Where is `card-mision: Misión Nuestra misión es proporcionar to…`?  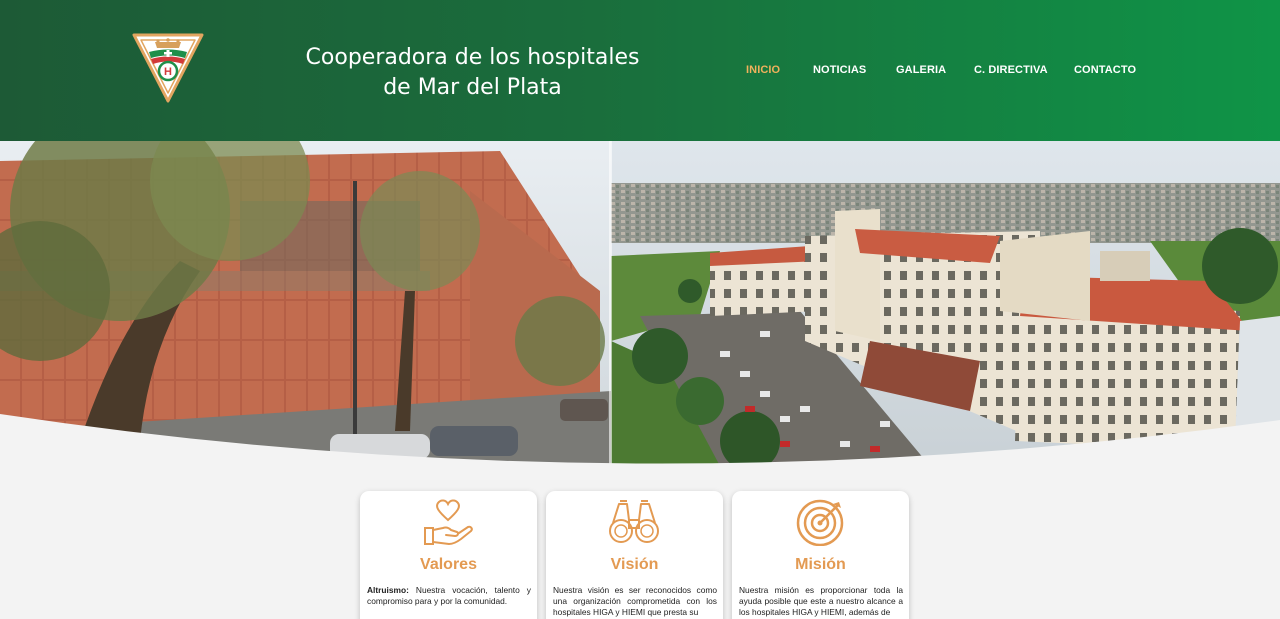
card-mision: Misión Nuestra misión es proporcionar to… is located at coordinates (820, 555).